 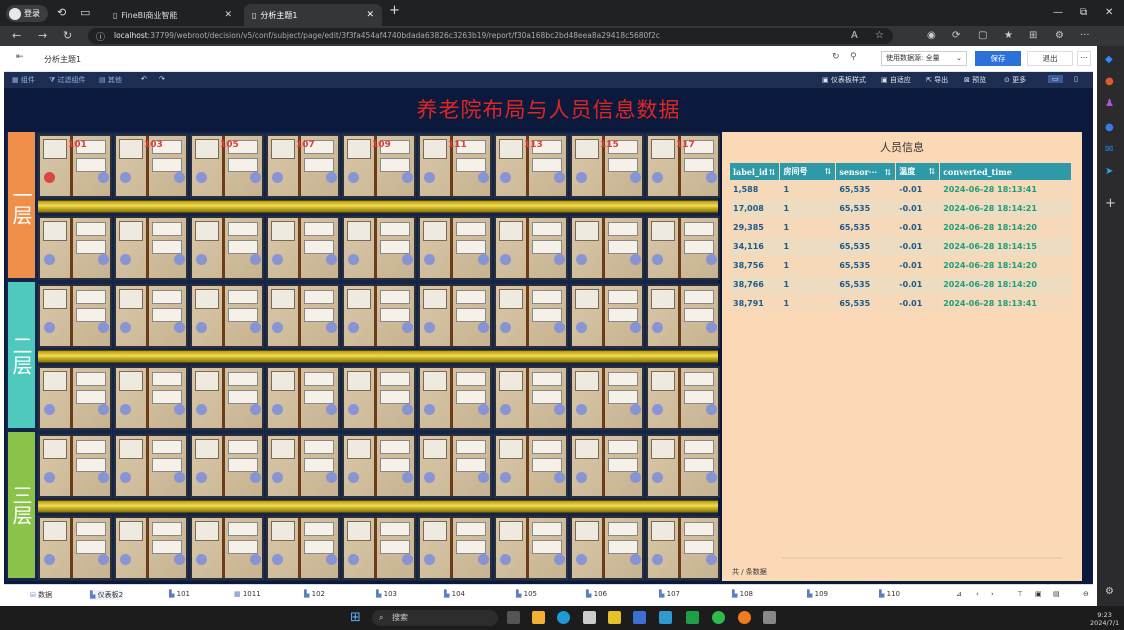 I want to click on profile-login-button: 登录, so click(x=27, y=13).